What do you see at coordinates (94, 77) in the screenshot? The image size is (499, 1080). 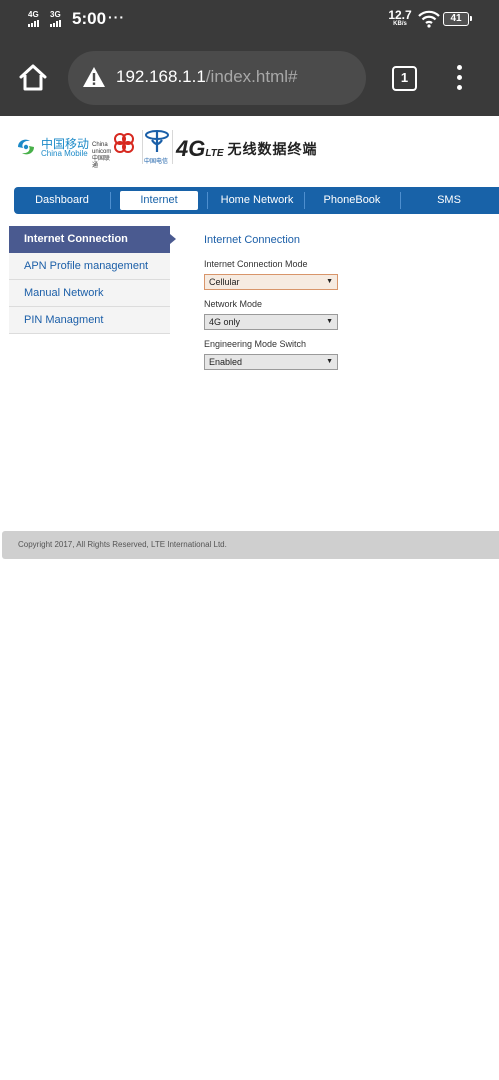 I see `warning-icon` at bounding box center [94, 77].